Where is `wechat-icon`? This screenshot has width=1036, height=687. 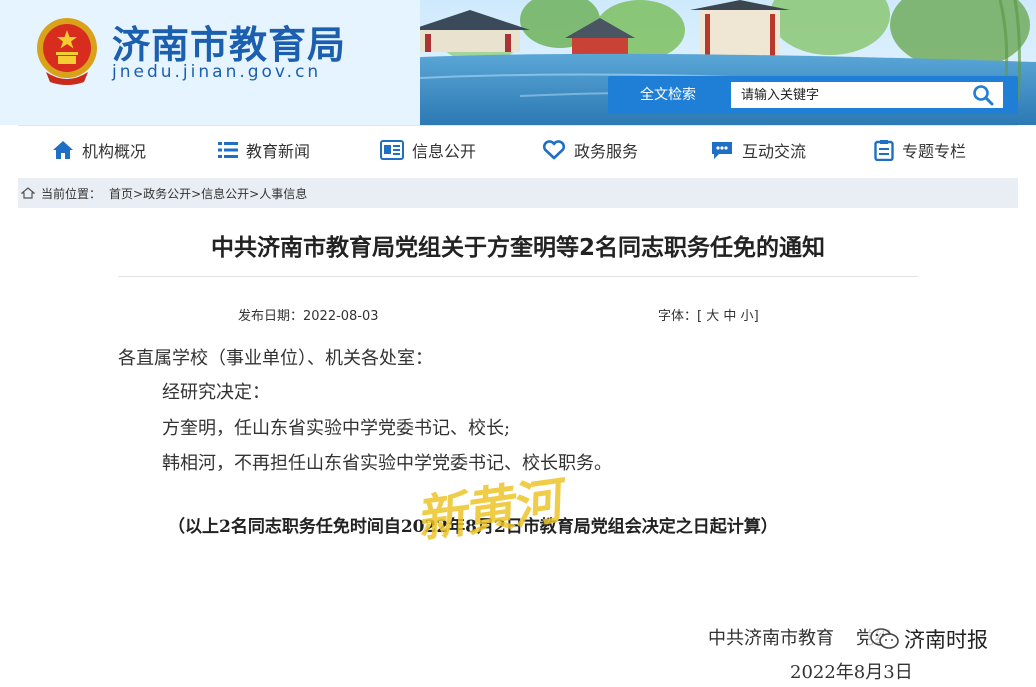
wechat-icon is located at coordinates (884, 638).